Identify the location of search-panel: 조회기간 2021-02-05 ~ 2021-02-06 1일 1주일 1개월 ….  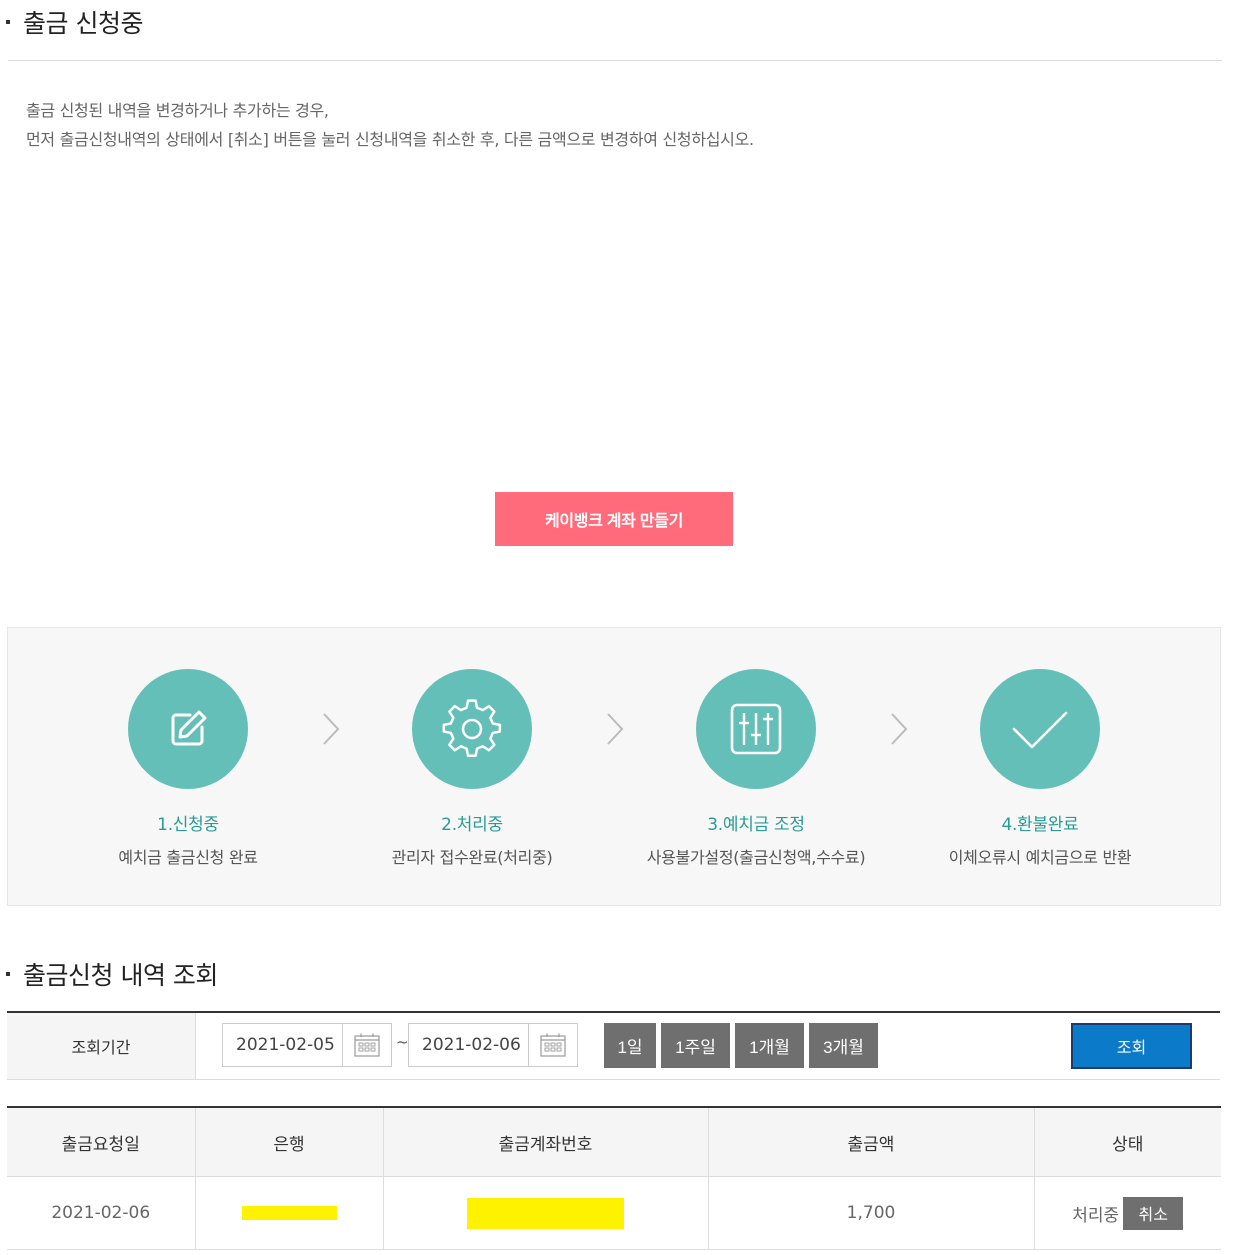
(613, 1045).